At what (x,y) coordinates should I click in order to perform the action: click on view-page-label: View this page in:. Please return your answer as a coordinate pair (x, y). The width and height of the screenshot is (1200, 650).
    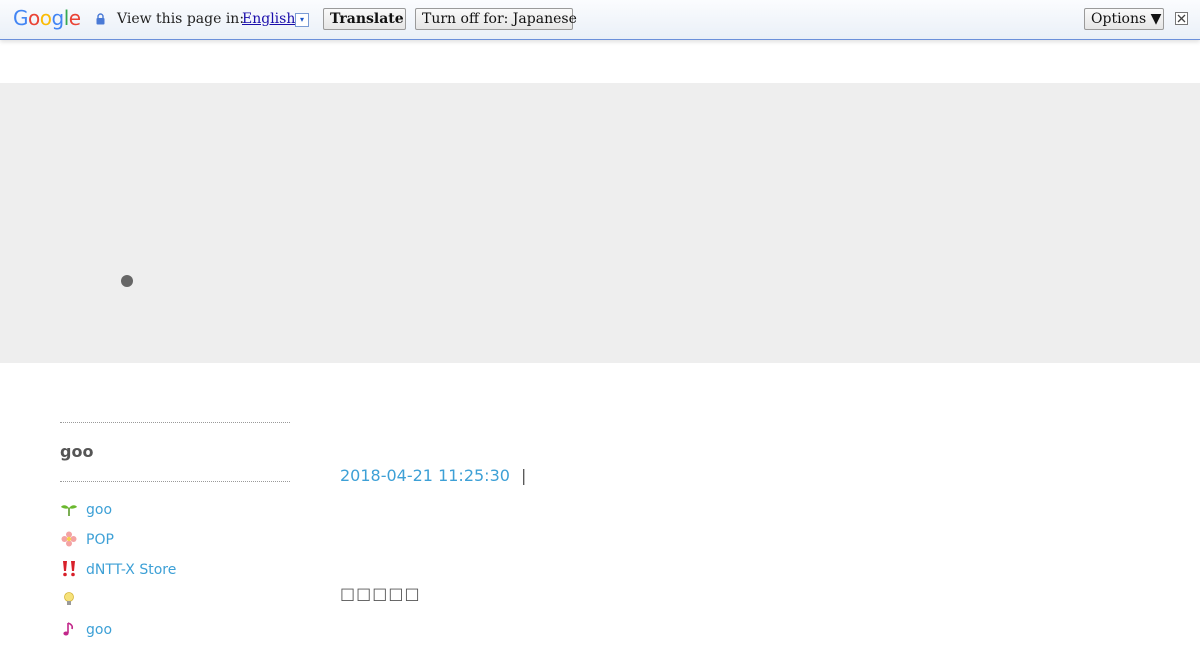
    Looking at the image, I should click on (181, 19).